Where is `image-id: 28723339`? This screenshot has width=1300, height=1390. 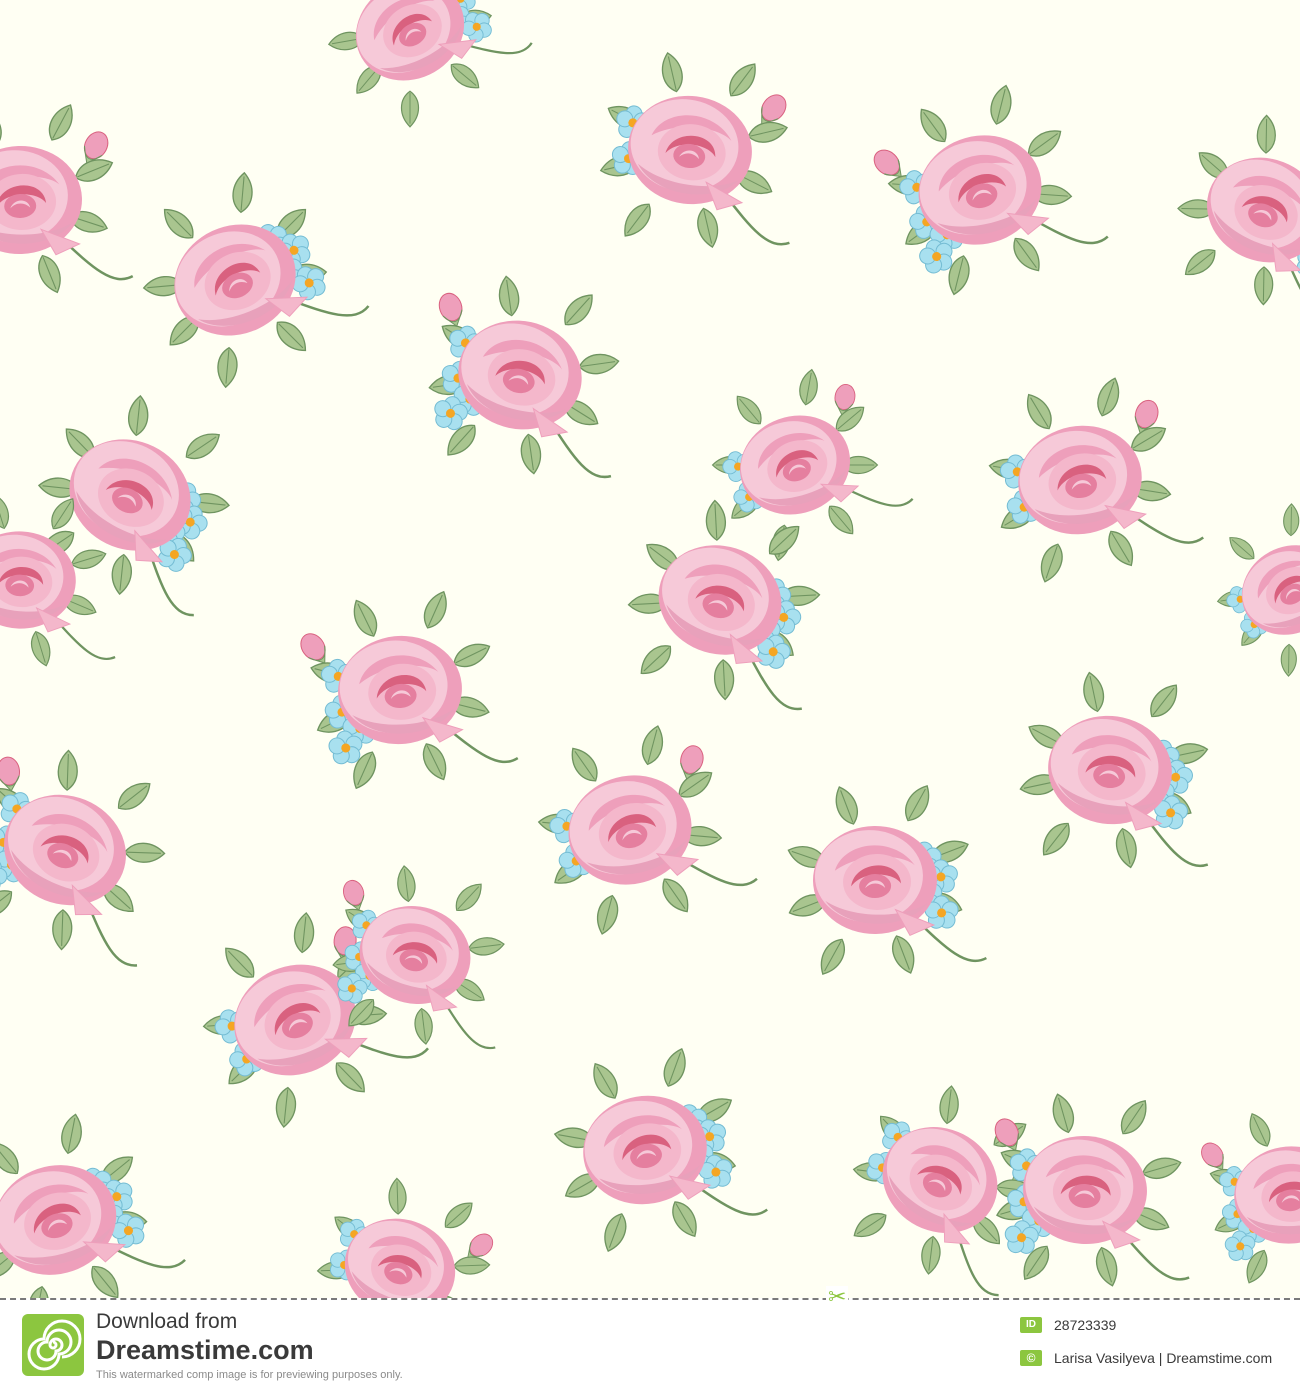 image-id: 28723339 is located at coordinates (1085, 1325).